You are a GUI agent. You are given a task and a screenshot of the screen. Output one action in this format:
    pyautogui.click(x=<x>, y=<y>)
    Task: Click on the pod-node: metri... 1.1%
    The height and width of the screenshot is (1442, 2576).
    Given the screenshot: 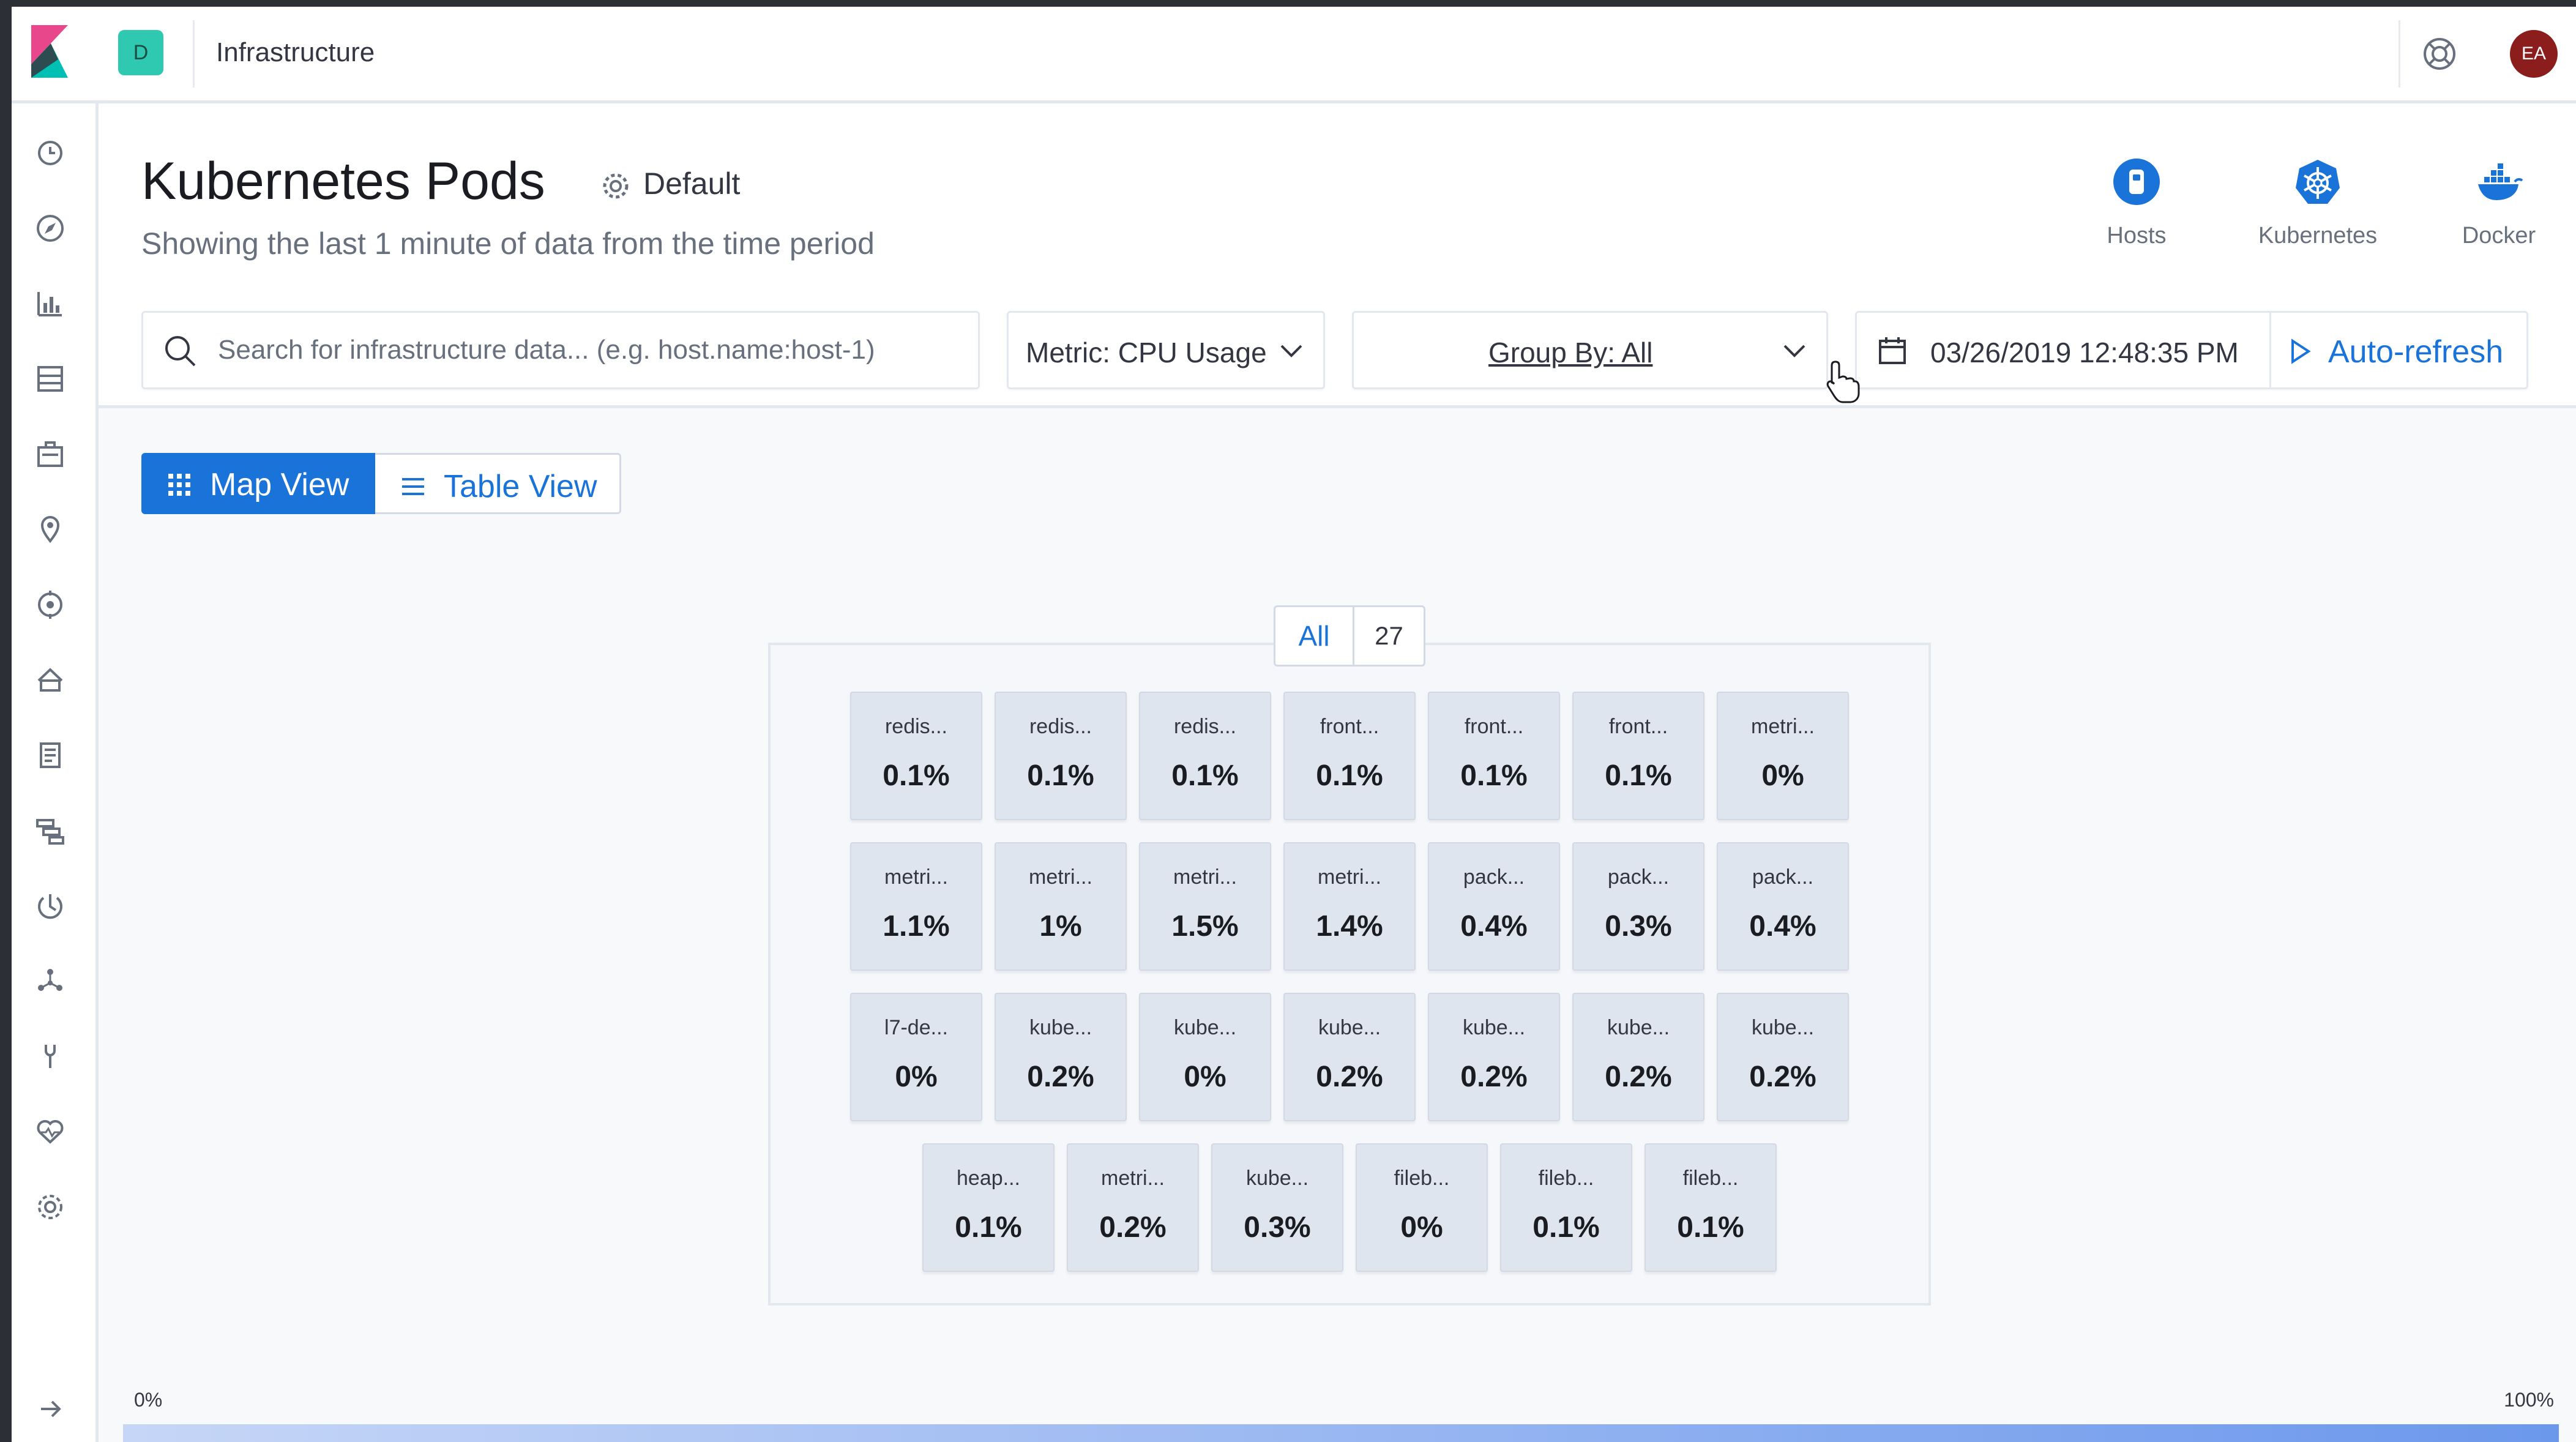 What is the action you would take?
    pyautogui.click(x=916, y=906)
    